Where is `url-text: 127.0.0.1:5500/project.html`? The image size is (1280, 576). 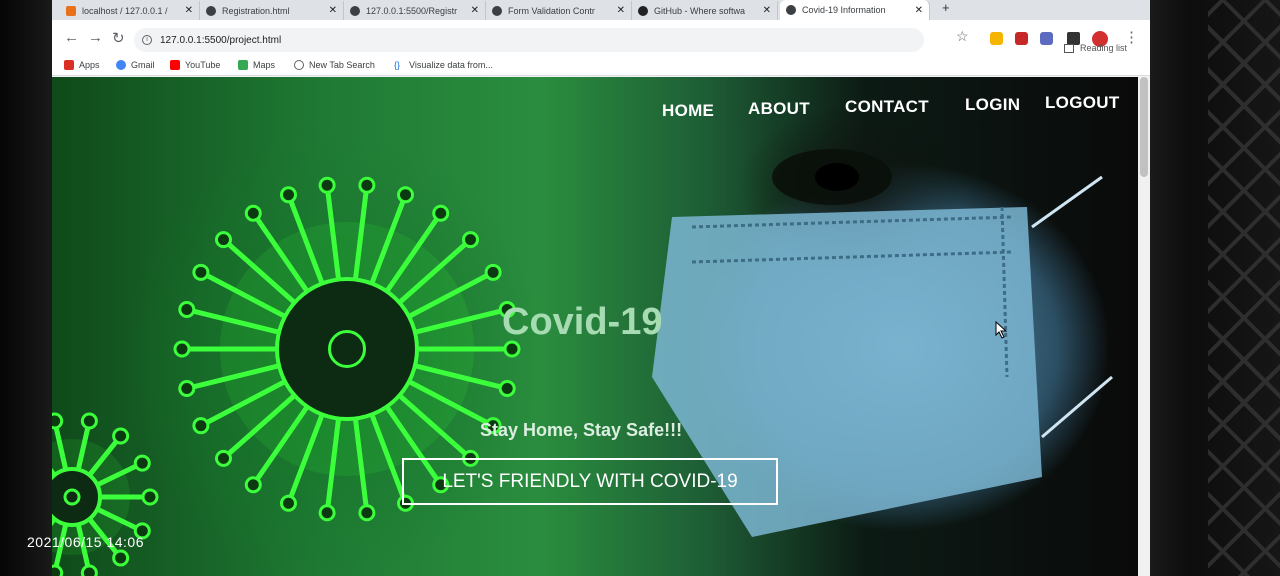 url-text: 127.0.0.1:5500/project.html is located at coordinates (221, 40).